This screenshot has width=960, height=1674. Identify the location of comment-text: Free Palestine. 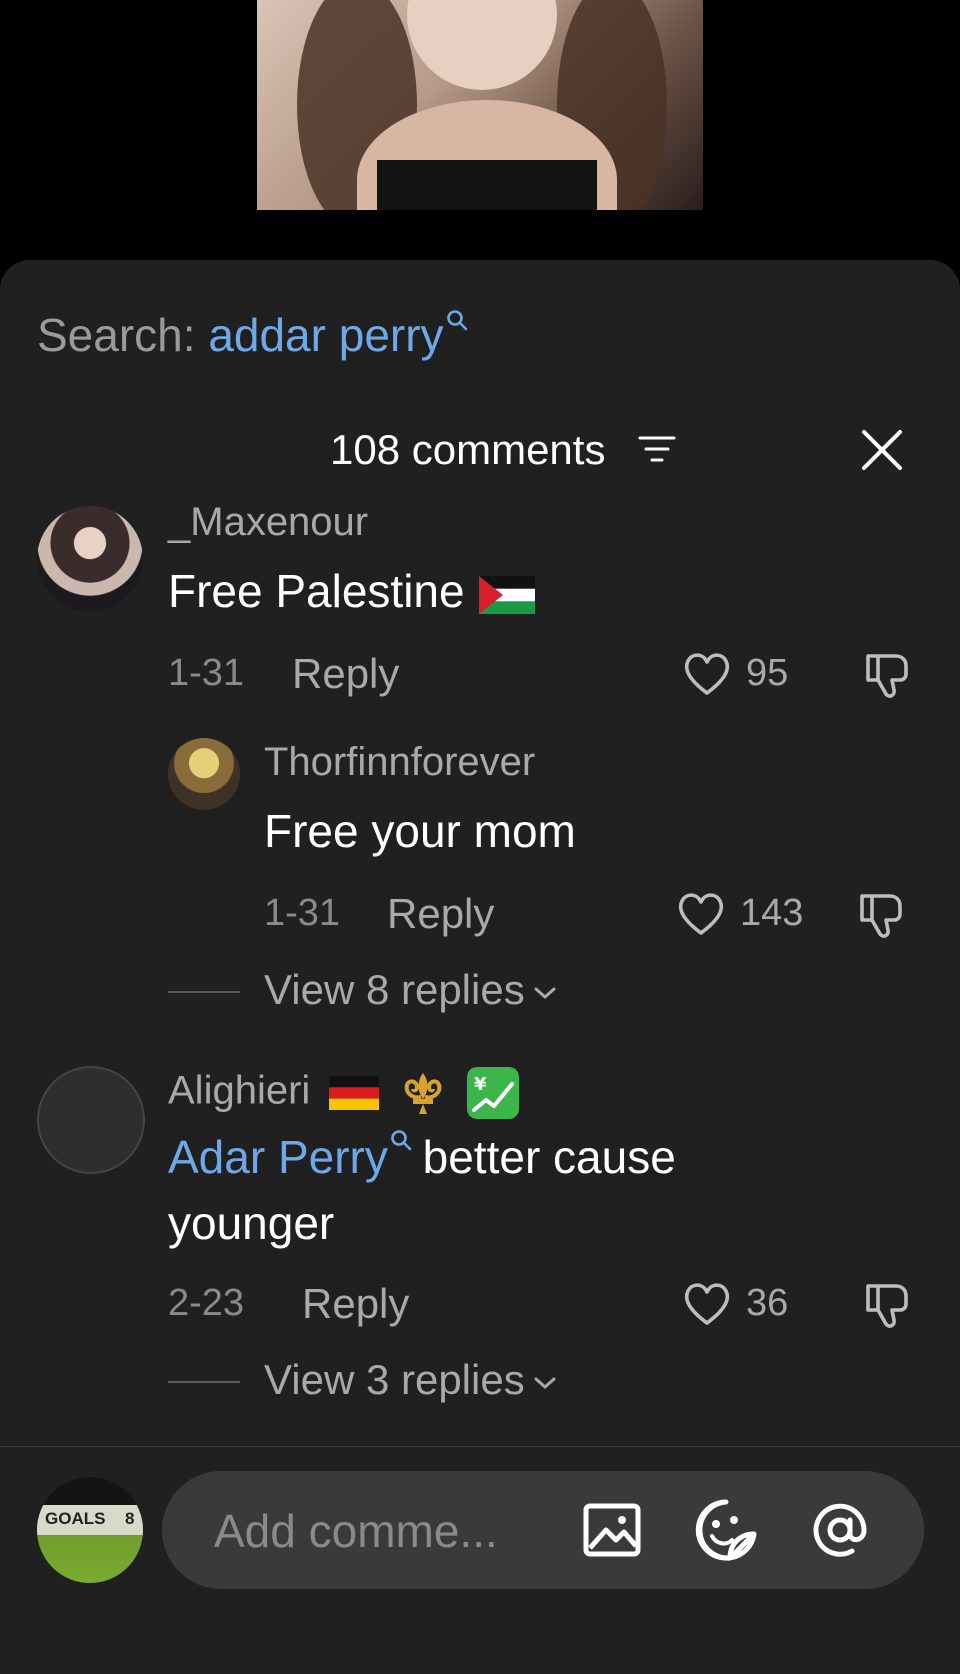
(351, 591).